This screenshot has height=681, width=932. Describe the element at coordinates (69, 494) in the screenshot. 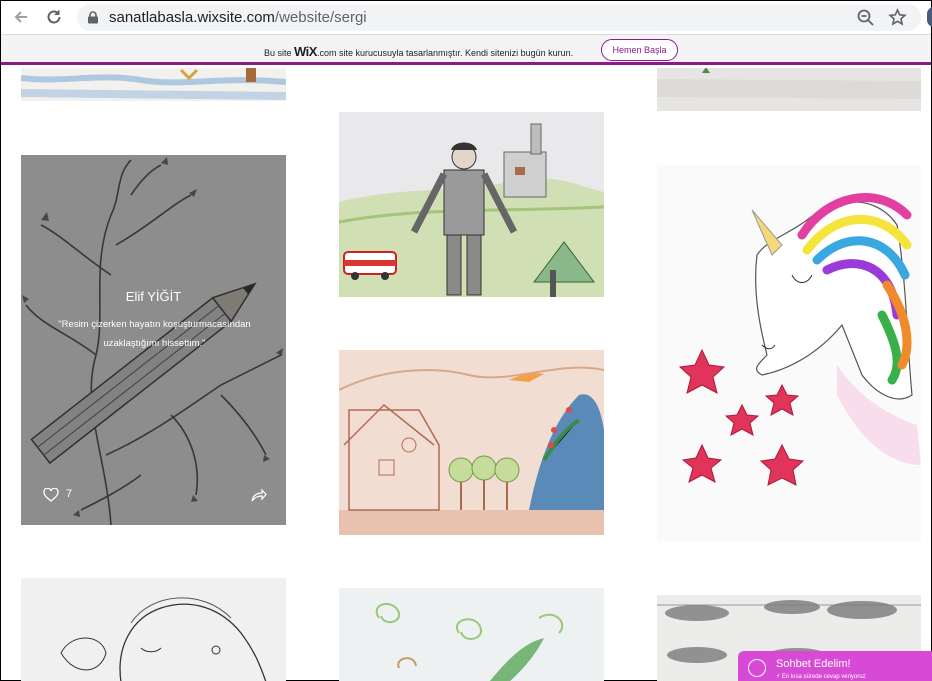

I see `like-count: 7` at that location.